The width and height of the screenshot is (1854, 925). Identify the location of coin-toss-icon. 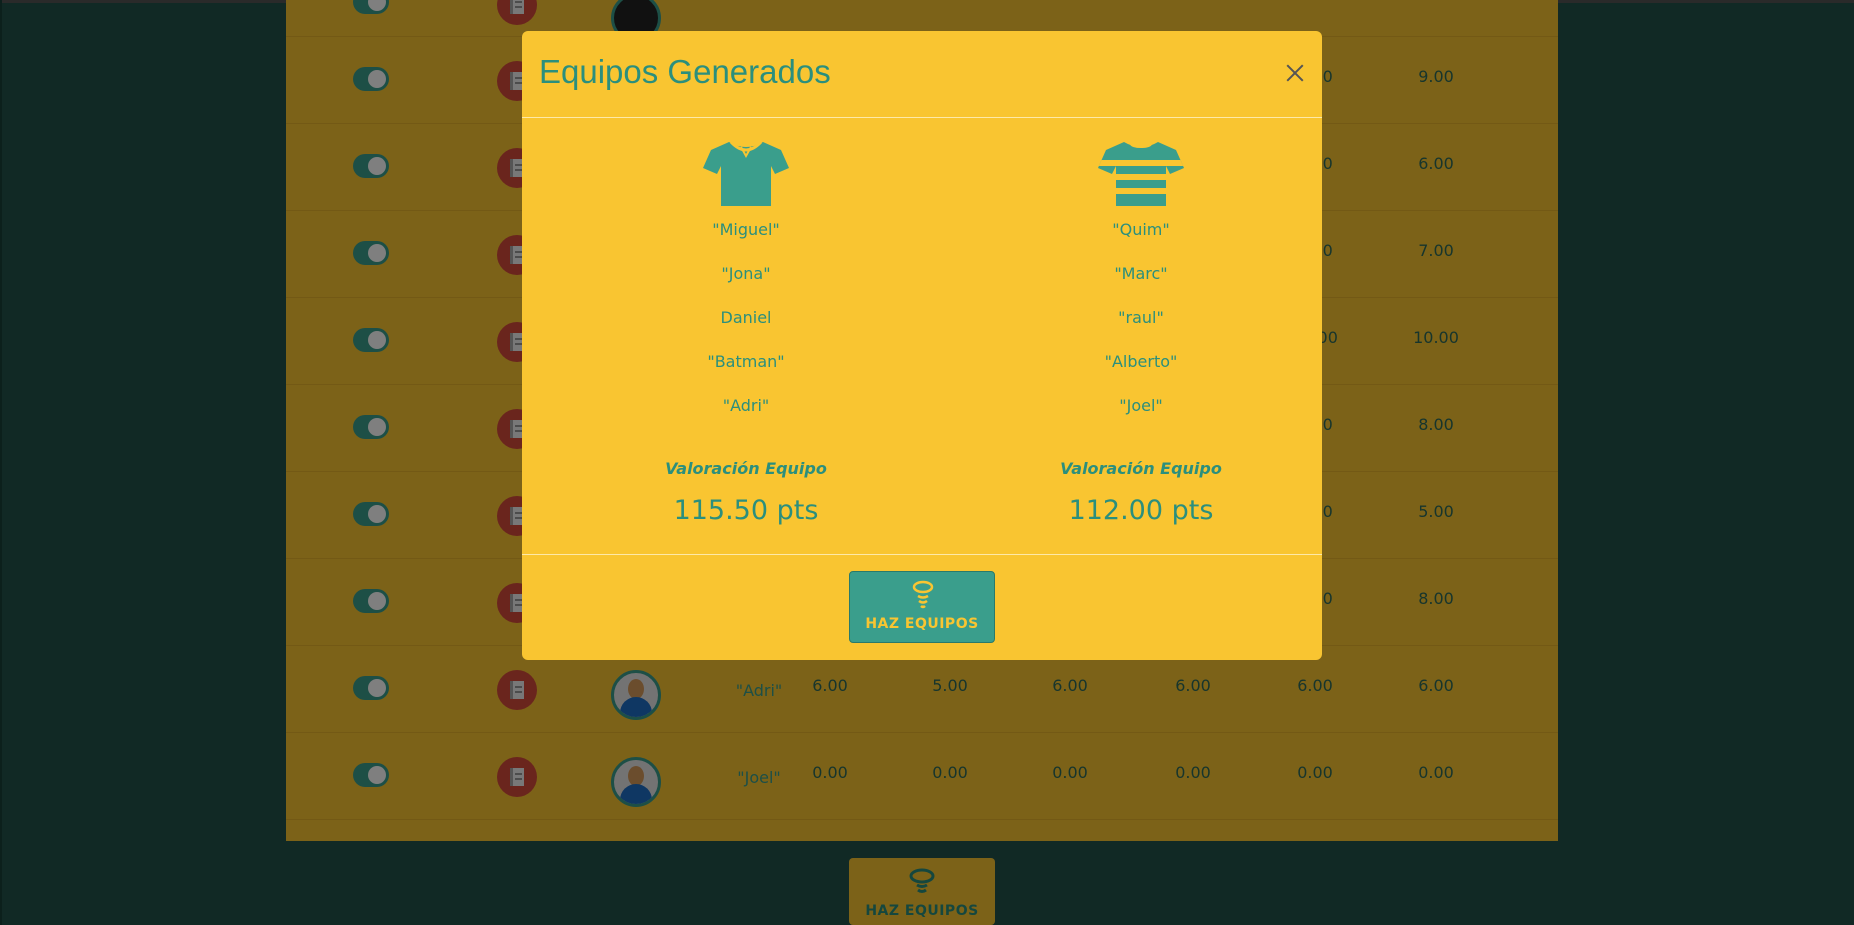
(923, 594).